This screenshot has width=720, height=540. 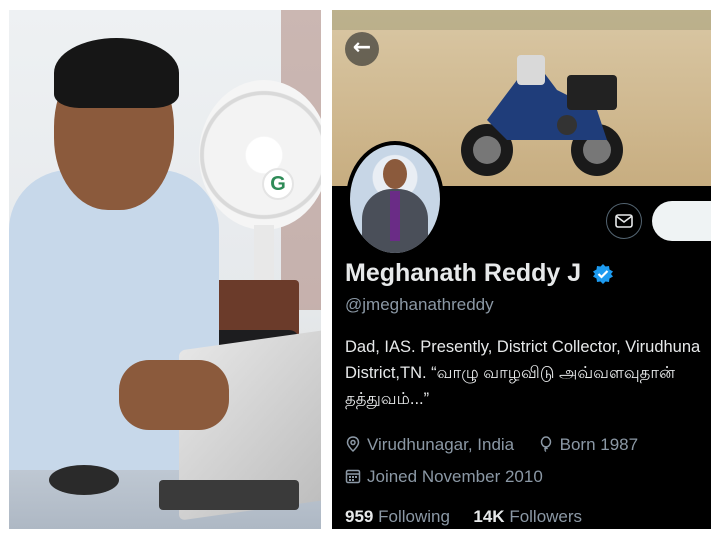 What do you see at coordinates (278, 184) in the screenshot?
I see `fan-logo: G` at bounding box center [278, 184].